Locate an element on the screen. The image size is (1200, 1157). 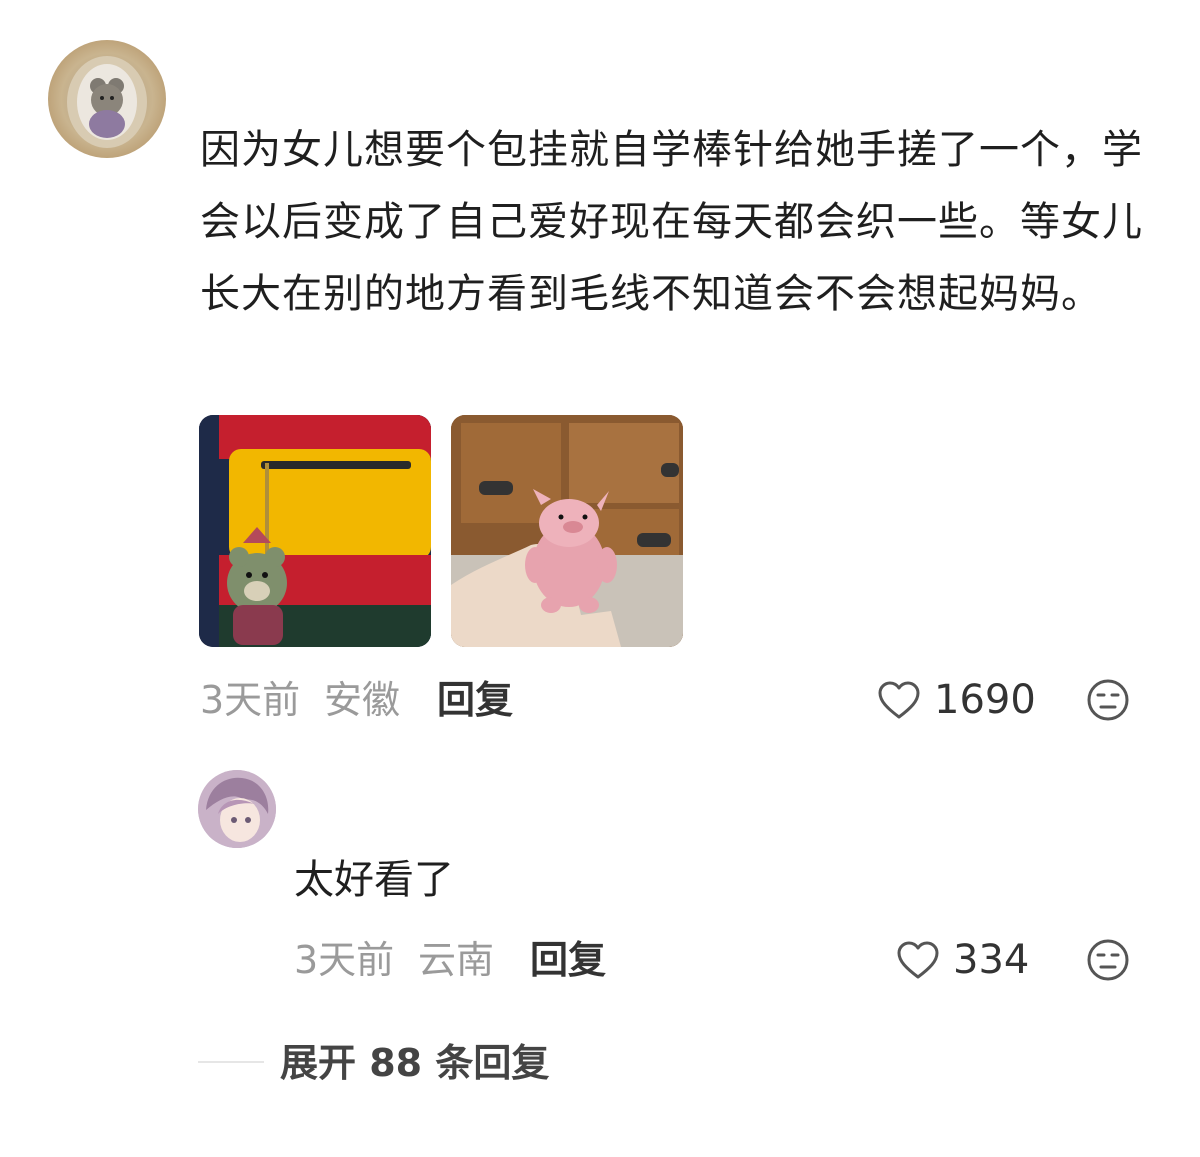
like-count: 1690 is located at coordinates (985, 700).